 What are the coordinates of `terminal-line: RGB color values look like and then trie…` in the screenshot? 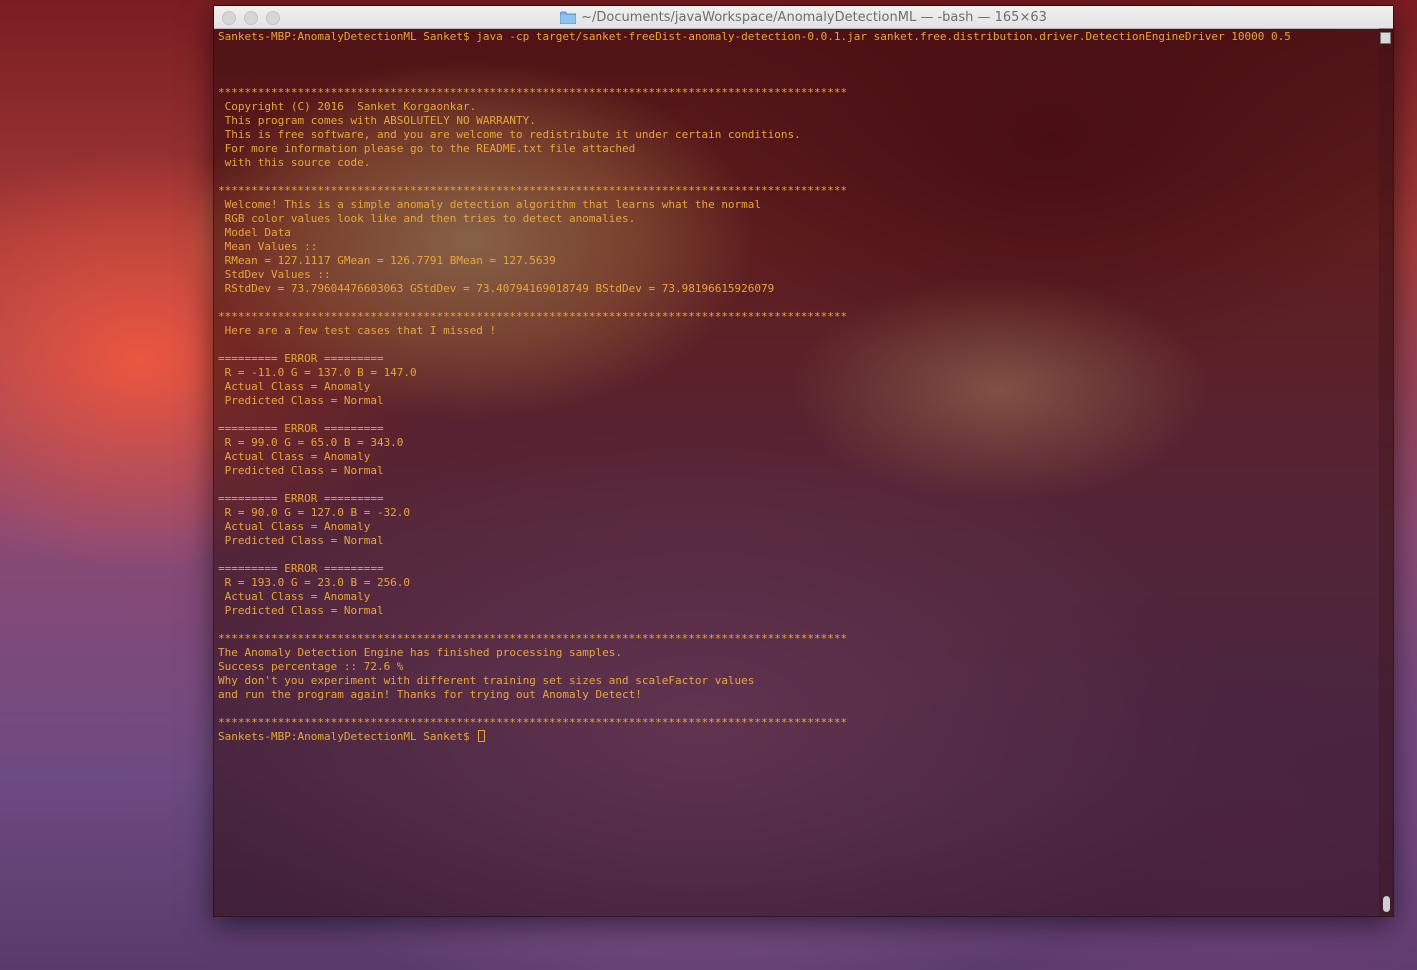 It's located at (427, 218).